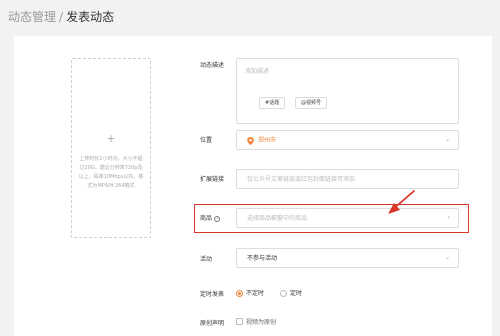 Image resolution: width=500 pixels, height=336 pixels. What do you see at coordinates (239, 321) in the screenshot?
I see `original-checkbox` at bounding box center [239, 321].